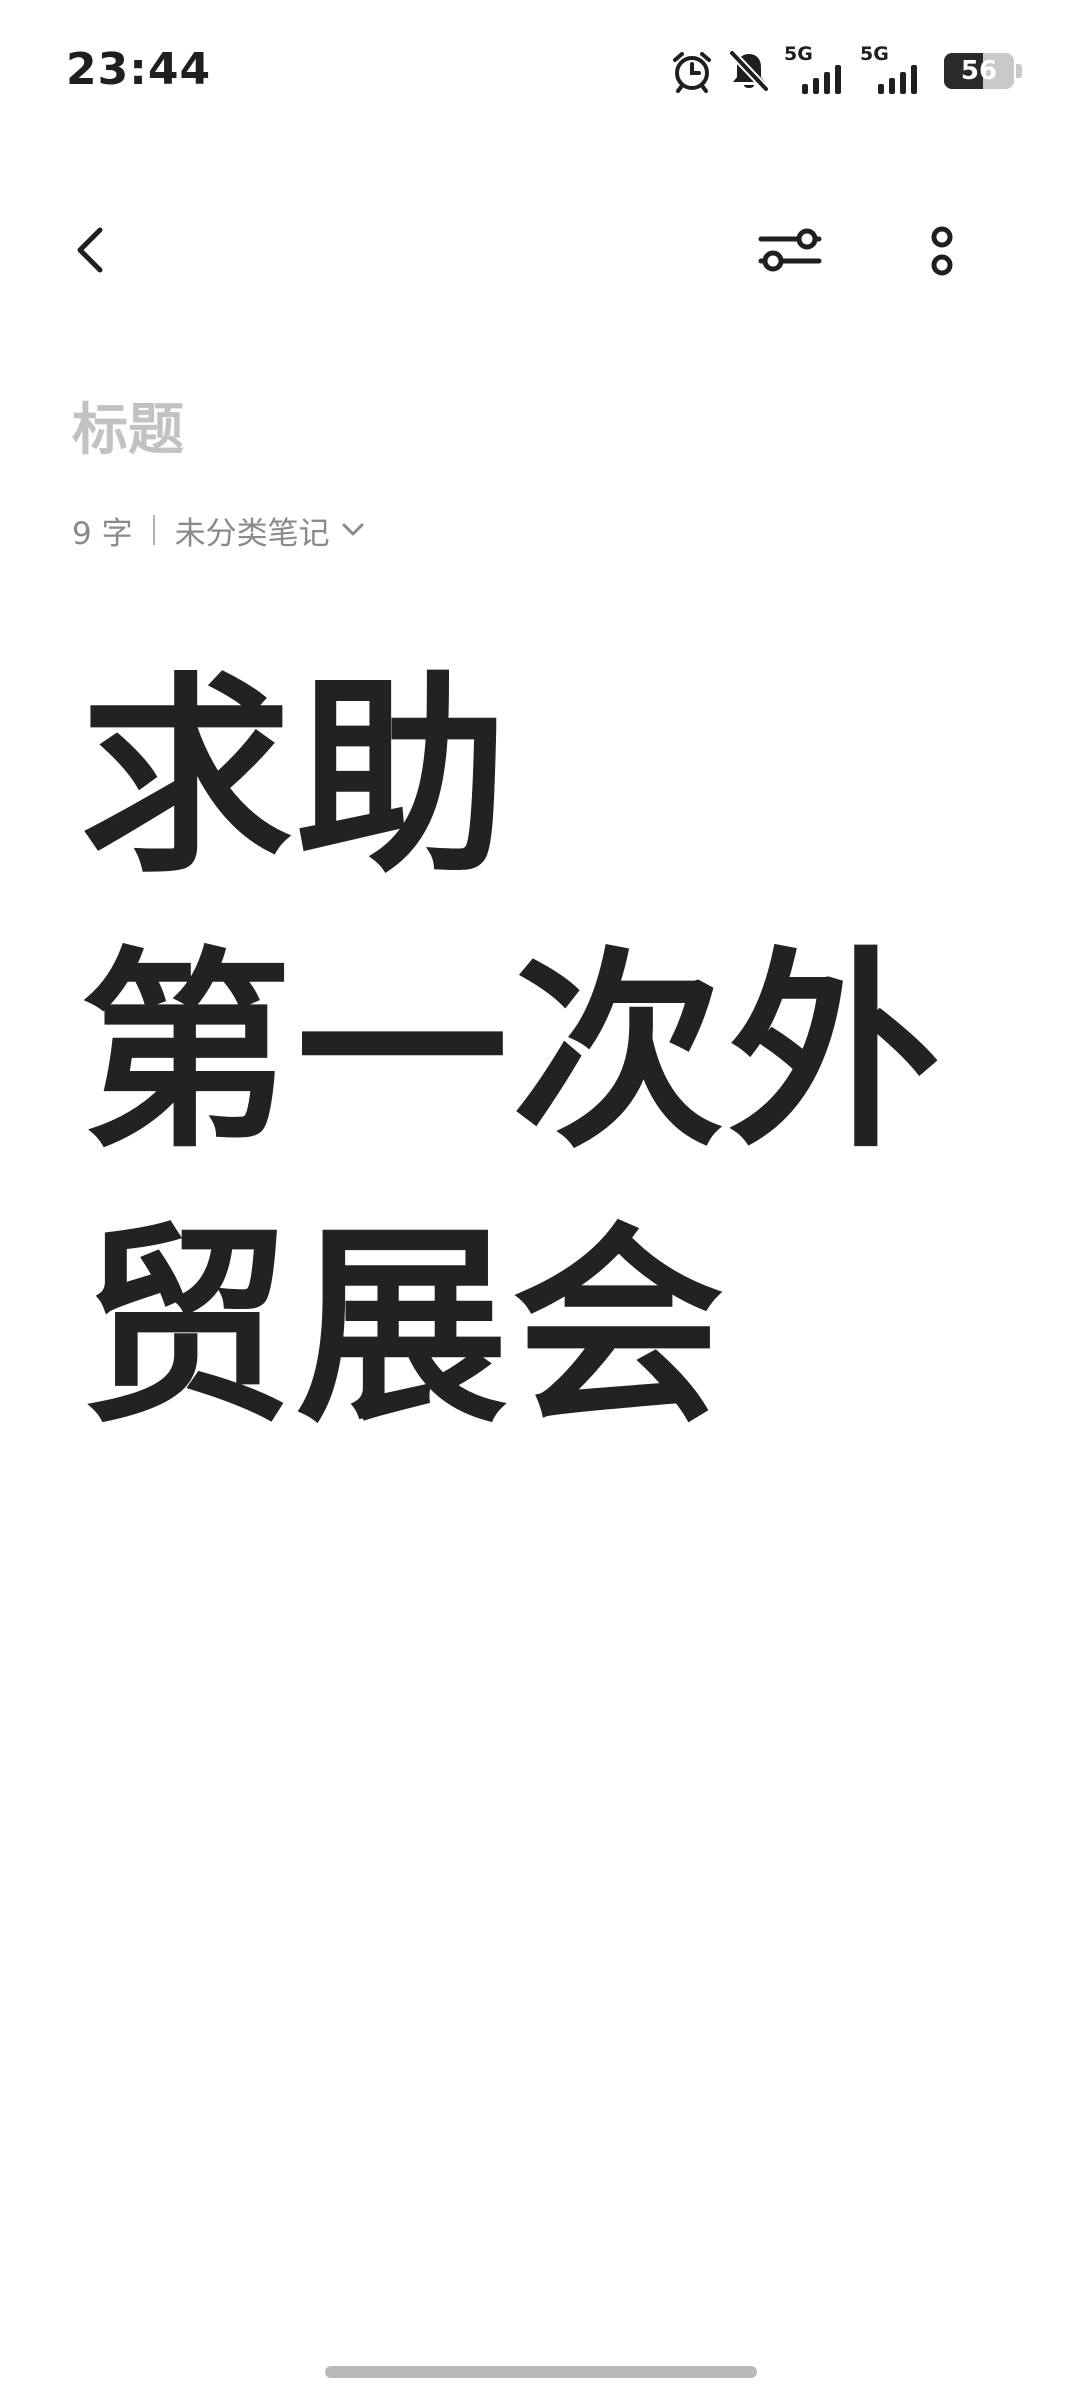 The height and width of the screenshot is (2400, 1080). What do you see at coordinates (1019, 71) in the screenshot?
I see `battery-cap` at bounding box center [1019, 71].